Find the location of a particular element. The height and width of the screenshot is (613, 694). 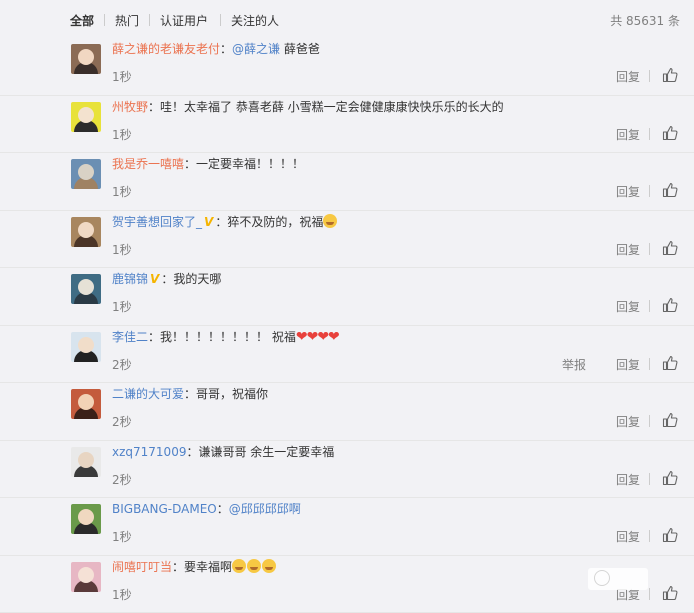

tab-all: 全部 is located at coordinates (82, 20).